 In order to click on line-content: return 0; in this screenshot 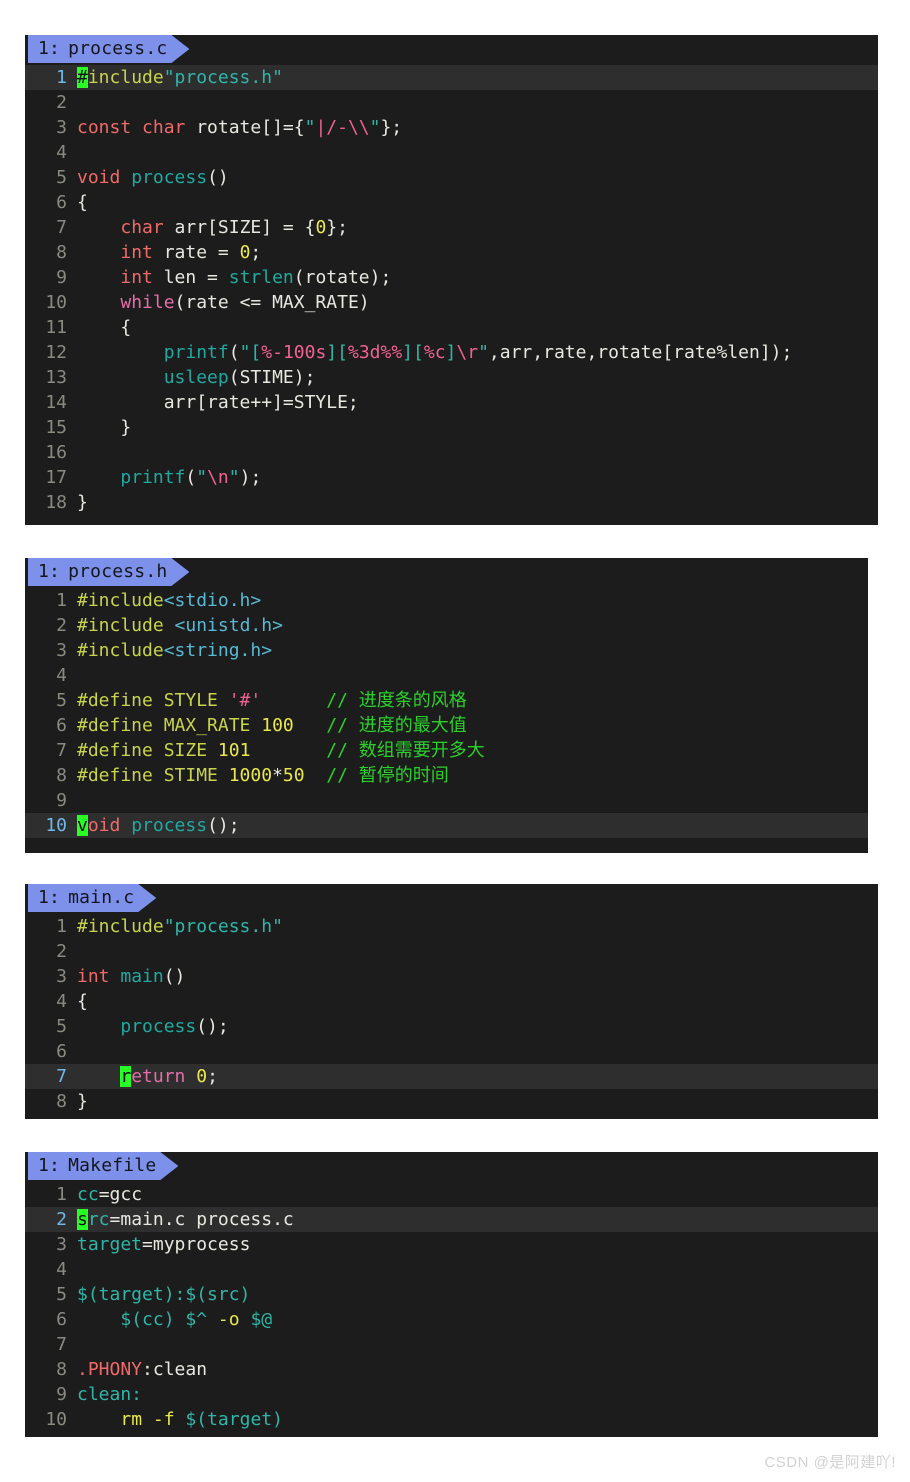, I will do `click(169, 1076)`.